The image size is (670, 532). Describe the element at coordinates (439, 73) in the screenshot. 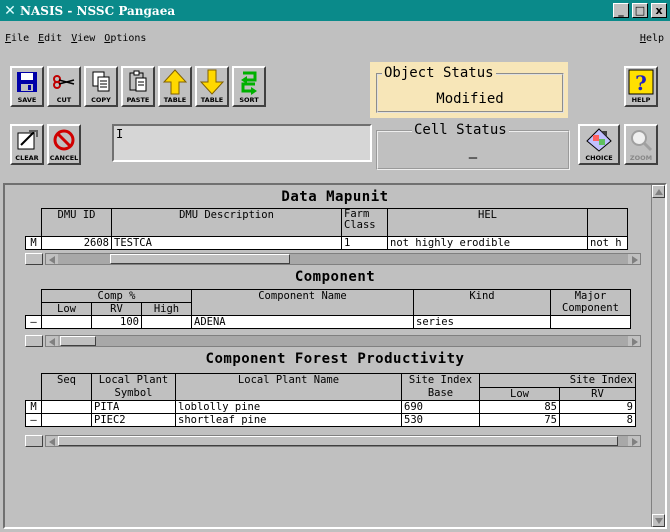

I see `object-status-label: Object Status` at that location.